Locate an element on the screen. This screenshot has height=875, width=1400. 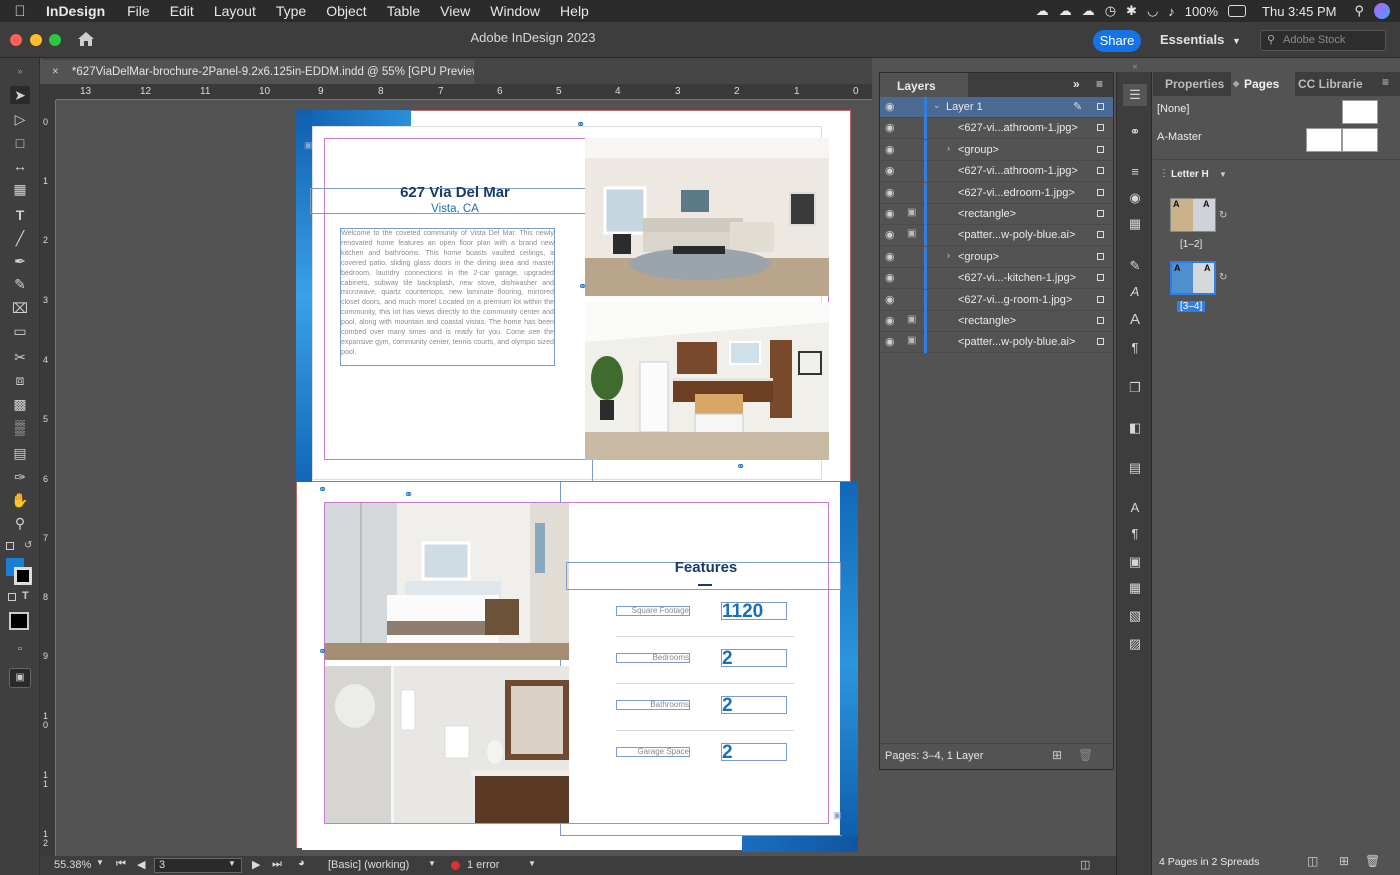
menu-view: View is located at coordinates (455, 11).